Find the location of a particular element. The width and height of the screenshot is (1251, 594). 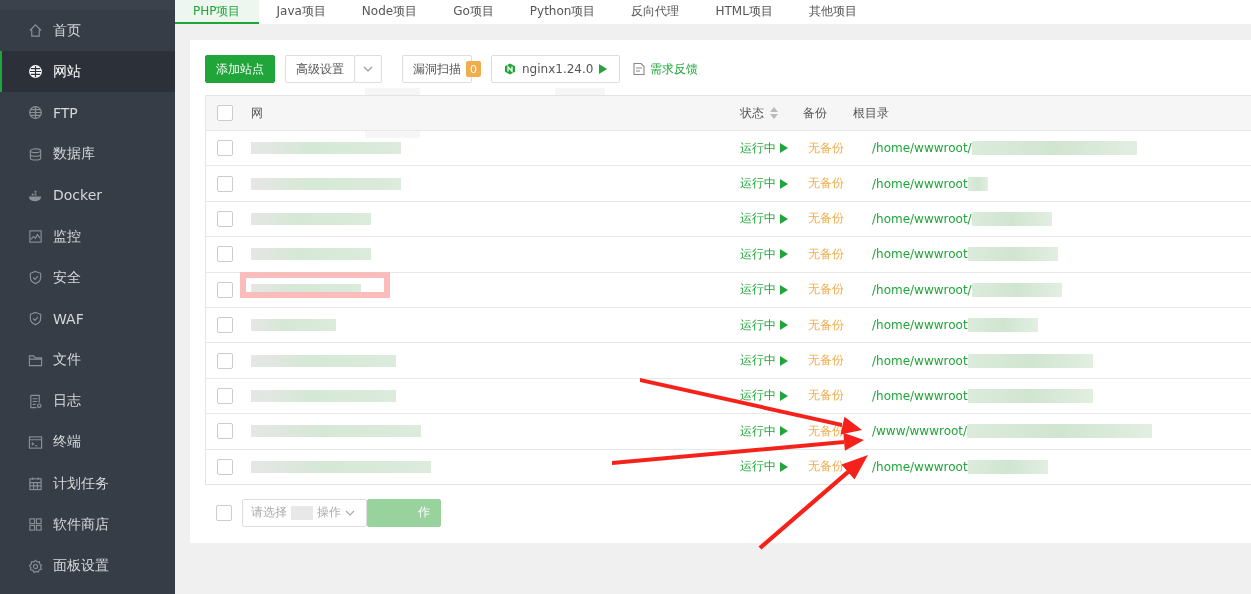

sidebar-item: 首页 is located at coordinates (87, 31).